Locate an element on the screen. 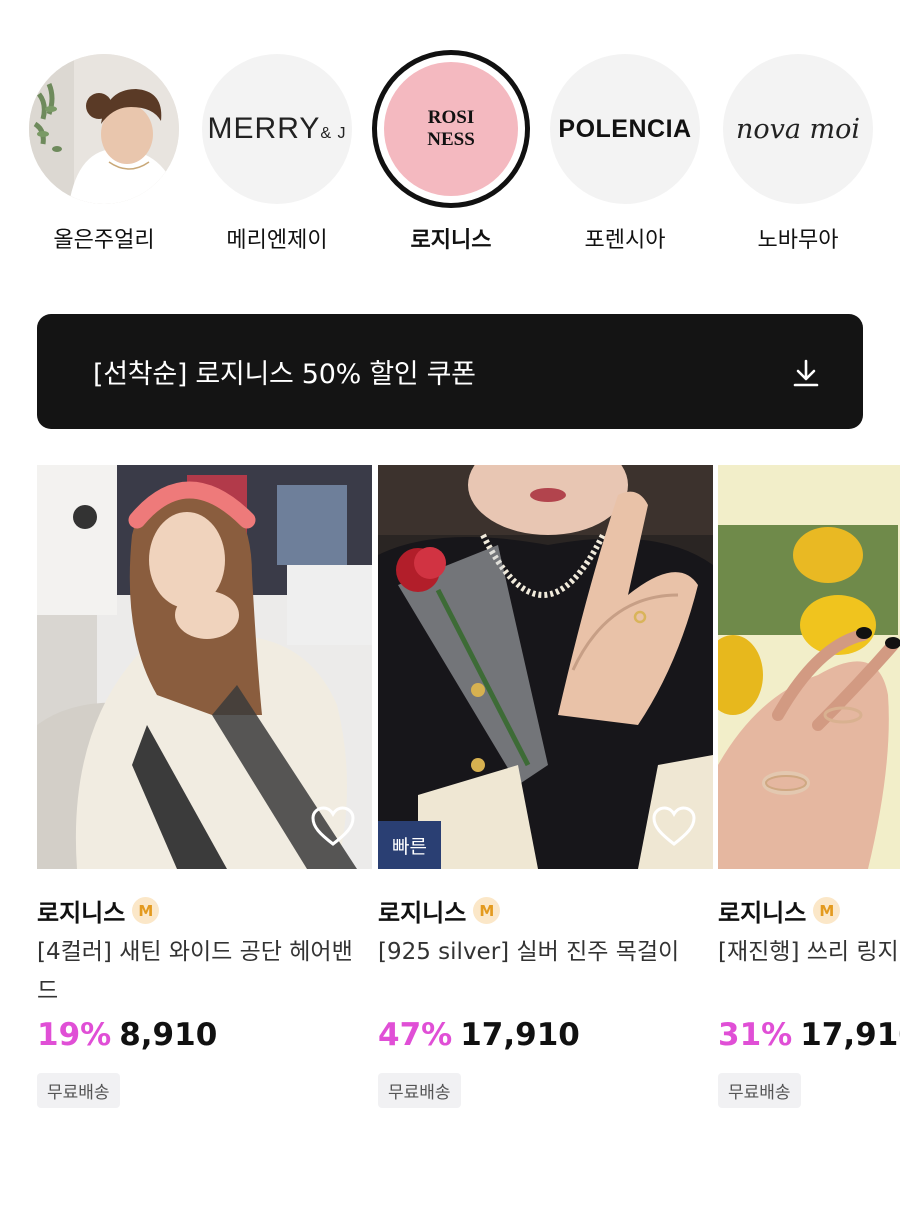 The image size is (900, 1214). fast-delivery-tag: 빠른 is located at coordinates (409, 845).